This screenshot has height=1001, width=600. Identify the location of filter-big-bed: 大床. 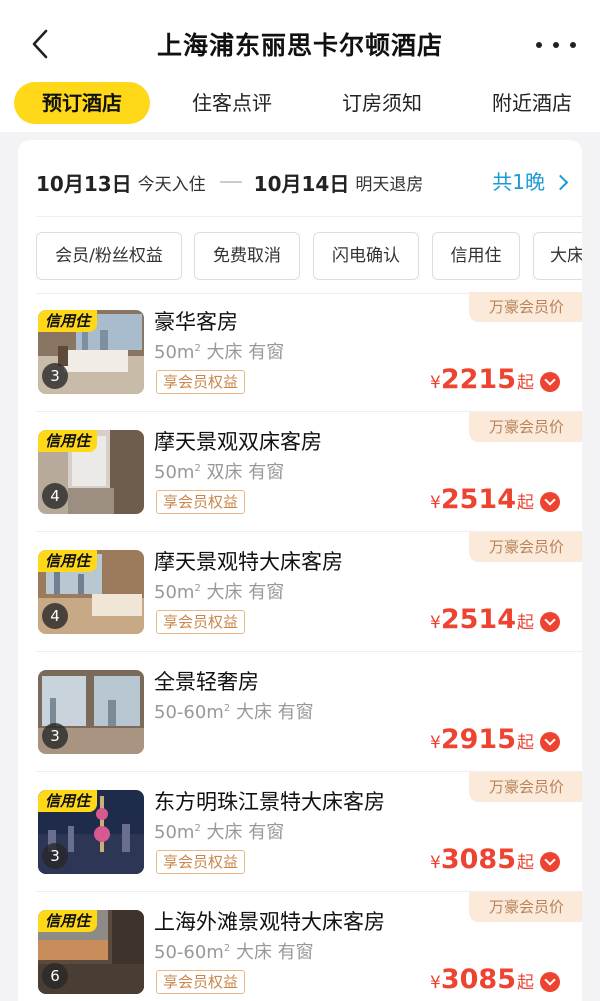
(557, 256).